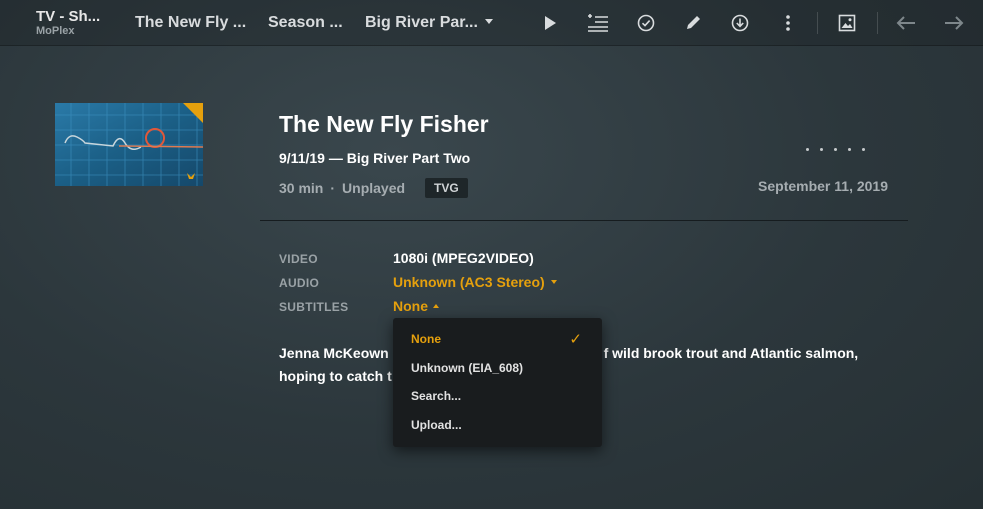 The image size is (983, 509). What do you see at coordinates (584, 220) in the screenshot?
I see `section-divider` at bounding box center [584, 220].